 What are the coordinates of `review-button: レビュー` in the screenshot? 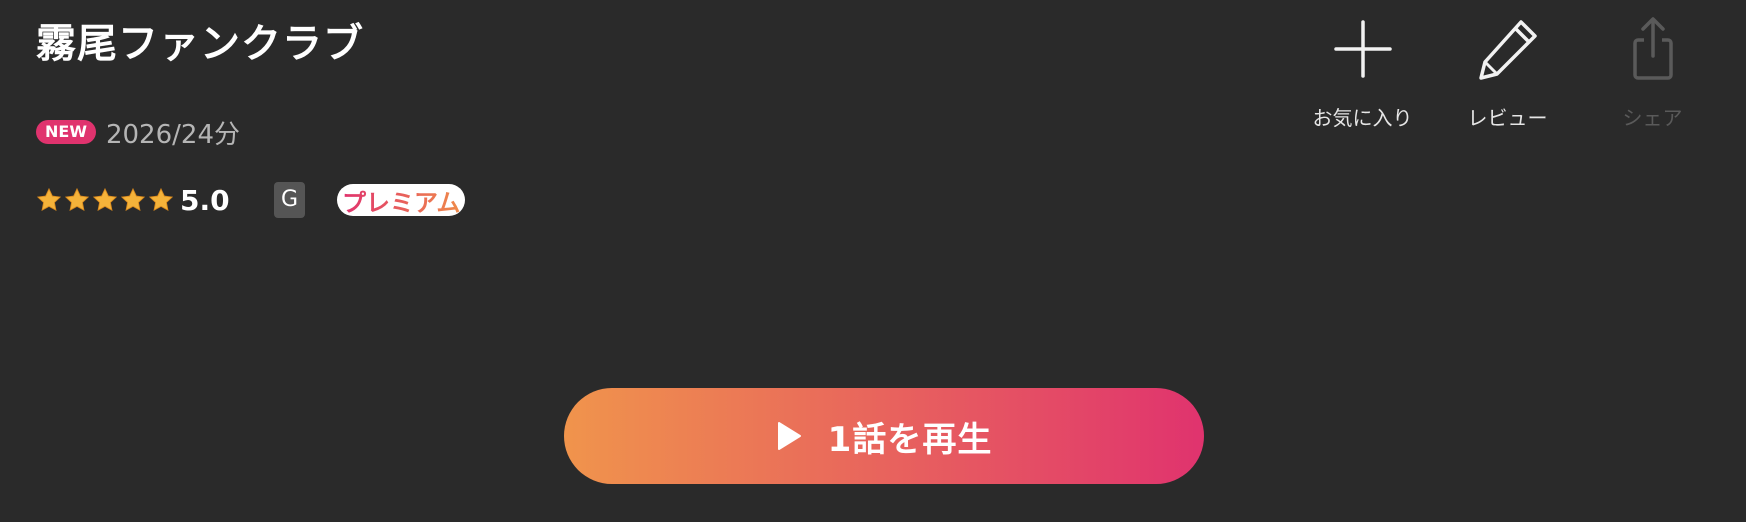 It's located at (1507, 72).